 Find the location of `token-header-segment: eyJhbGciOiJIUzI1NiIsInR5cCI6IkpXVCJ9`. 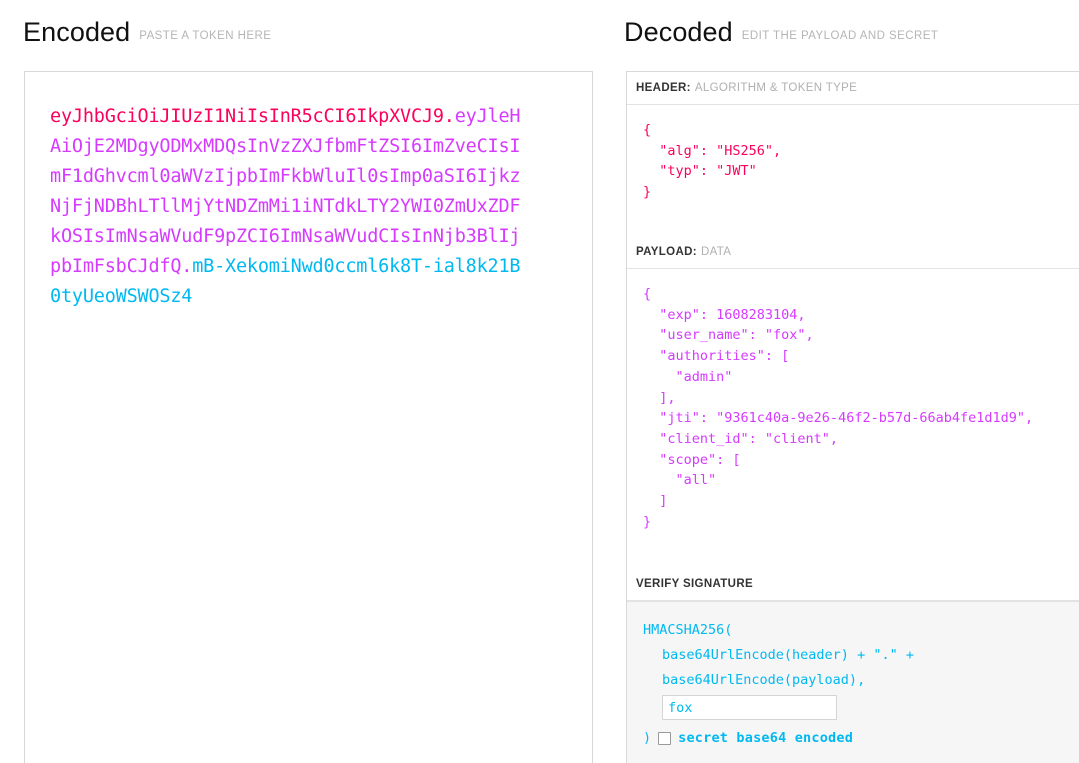

token-header-segment: eyJhbGciOiJIUzI1NiIsInR5cCI6IkpXVCJ9 is located at coordinates (247, 116).